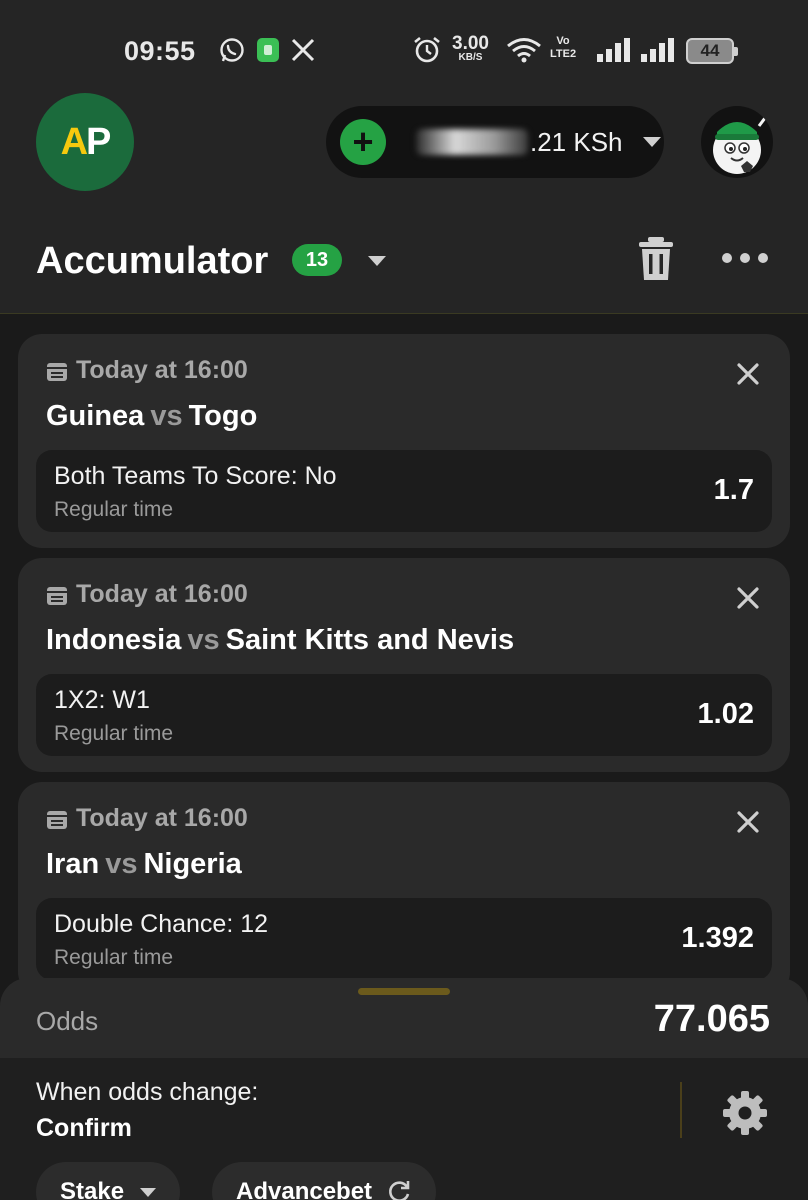  What do you see at coordinates (232, 50) in the screenshot?
I see `whatsapp-icon` at bounding box center [232, 50].